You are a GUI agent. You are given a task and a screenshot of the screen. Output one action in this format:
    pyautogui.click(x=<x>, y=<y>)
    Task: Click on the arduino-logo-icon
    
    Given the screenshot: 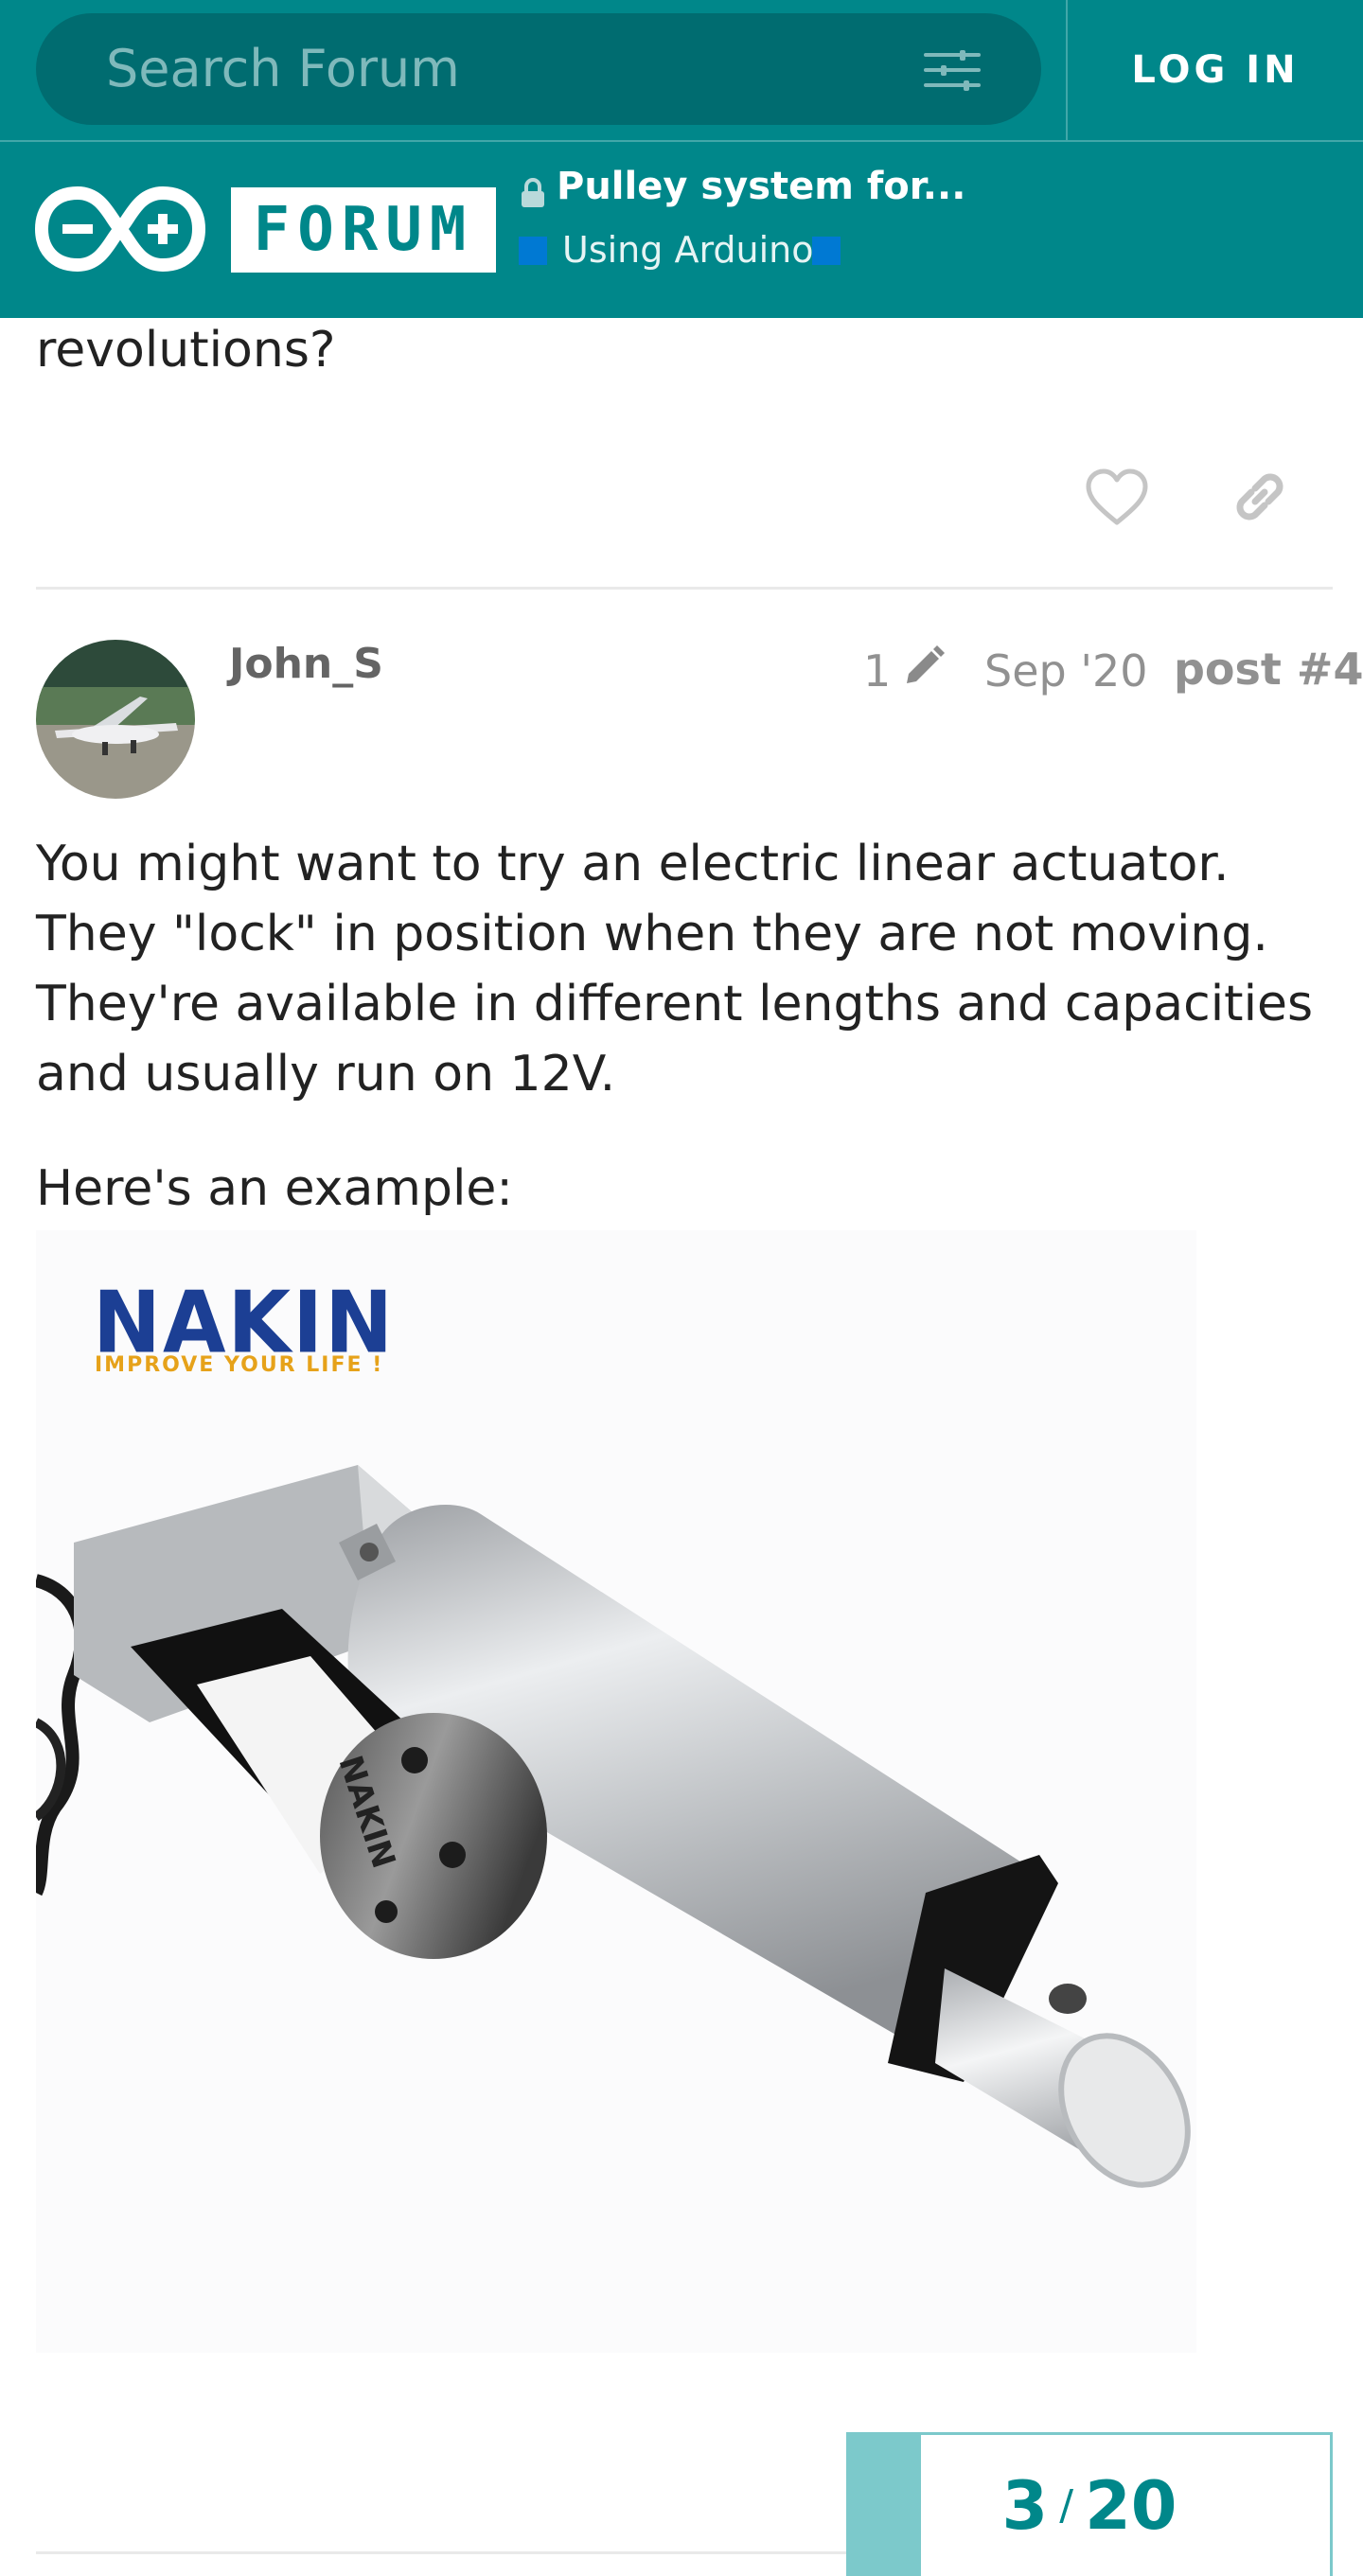 What is the action you would take?
    pyautogui.click(x=120, y=229)
    